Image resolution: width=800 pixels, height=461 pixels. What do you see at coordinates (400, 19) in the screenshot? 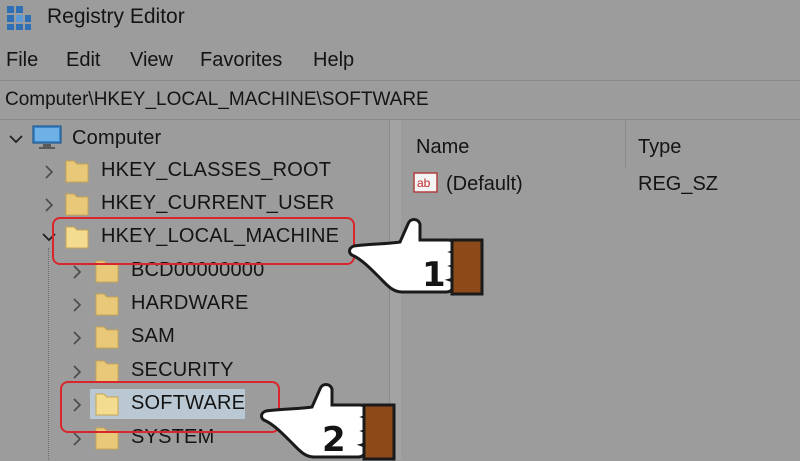
I see `title-bar: Registry Editor` at bounding box center [400, 19].